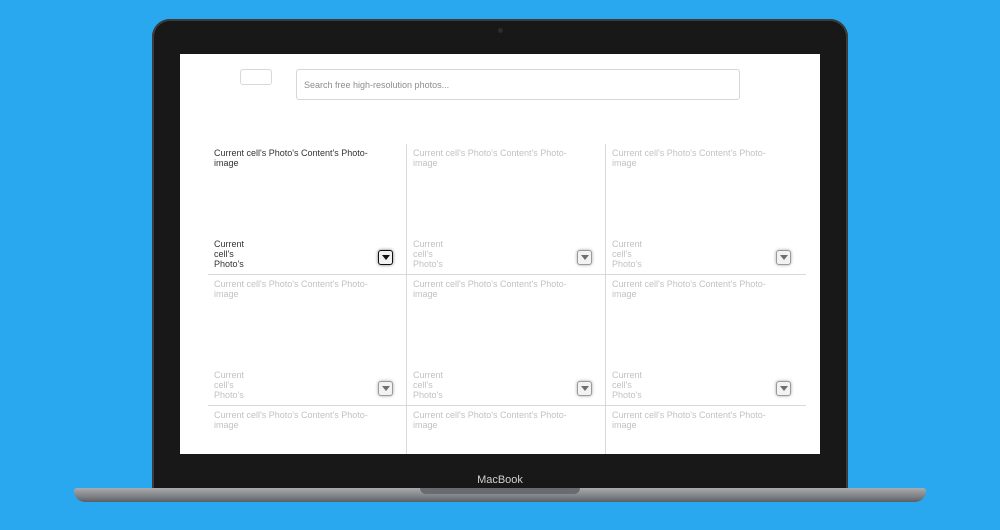  Describe the element at coordinates (500, 30) in the screenshot. I see `camera-icon` at that location.